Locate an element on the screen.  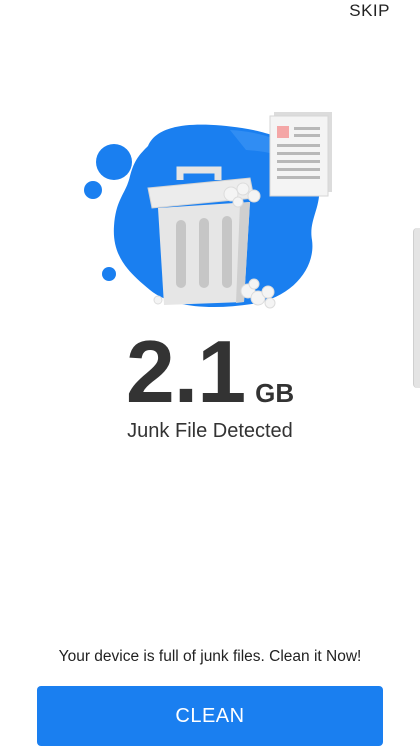
clean-button: CLEAN is located at coordinates (210, 716).